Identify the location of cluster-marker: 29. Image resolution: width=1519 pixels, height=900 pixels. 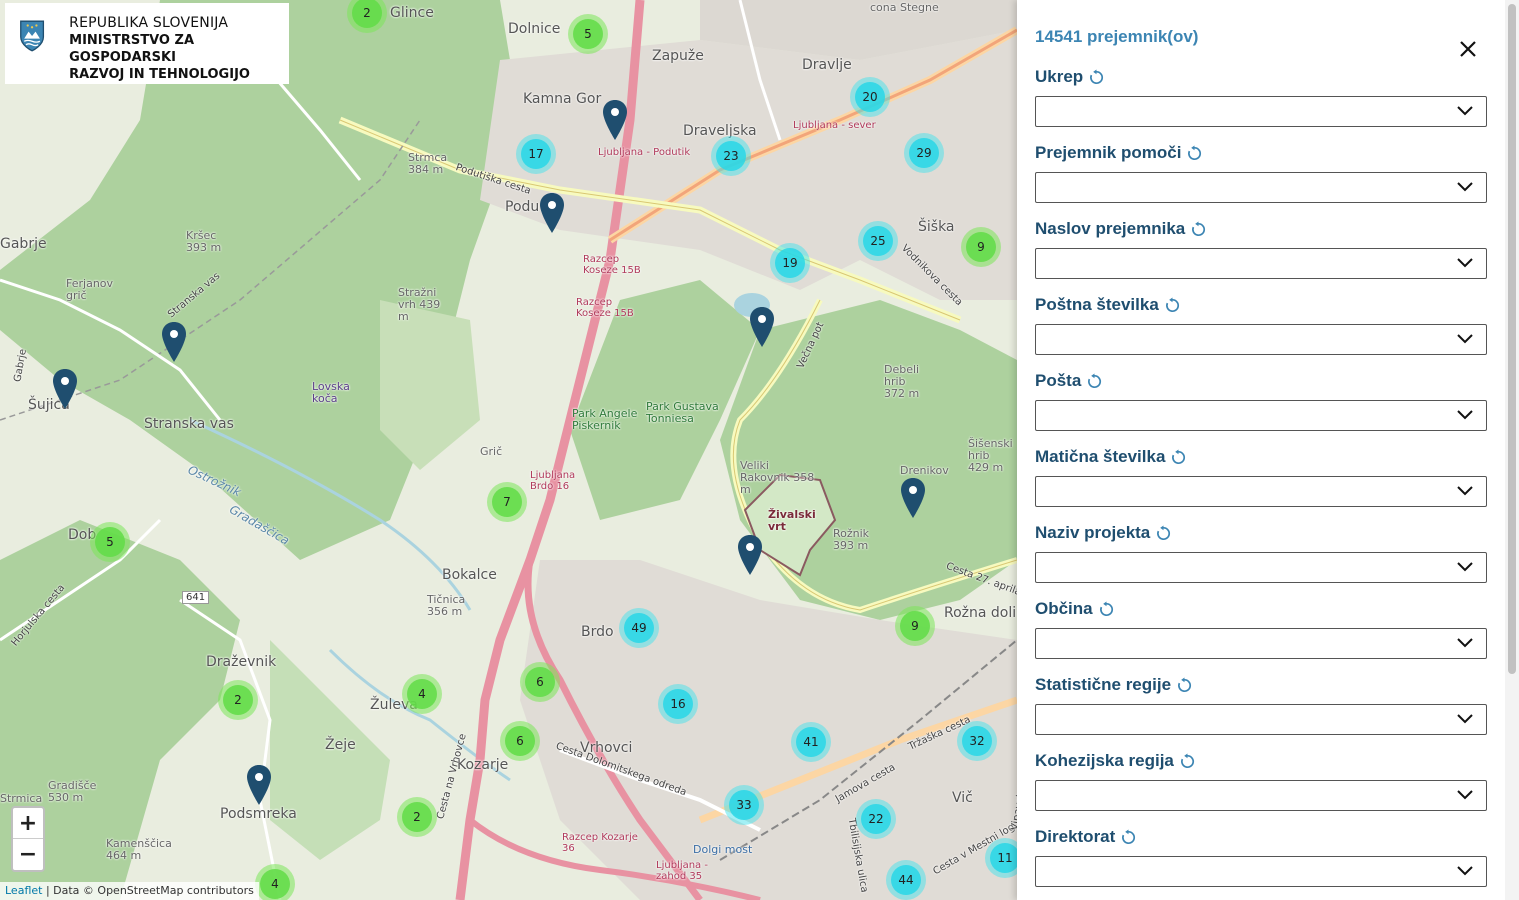
(924, 153).